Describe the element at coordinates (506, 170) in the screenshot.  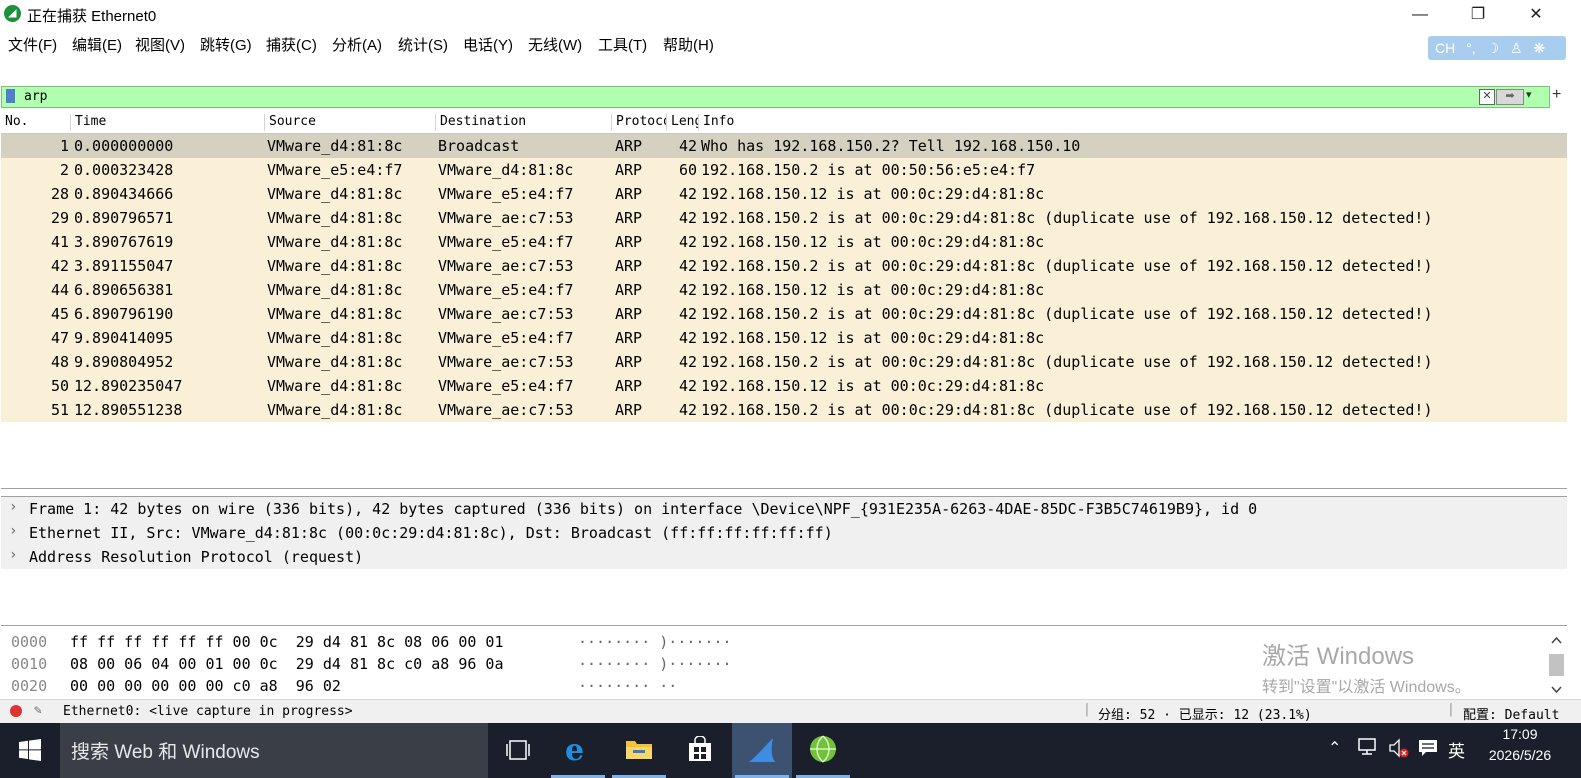
I see `cell-destination: VMware_d4:81:8c` at that location.